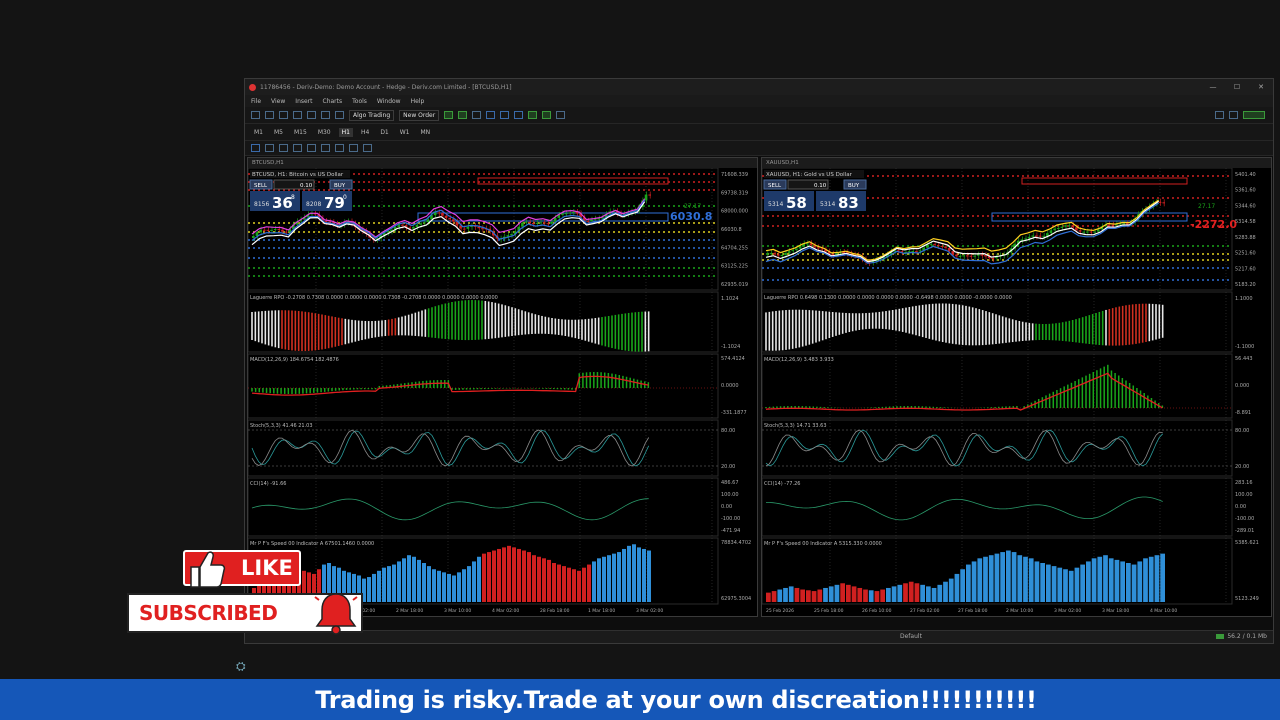  Describe the element at coordinates (389, 101) in the screenshot. I see `menu-window: Window` at that location.